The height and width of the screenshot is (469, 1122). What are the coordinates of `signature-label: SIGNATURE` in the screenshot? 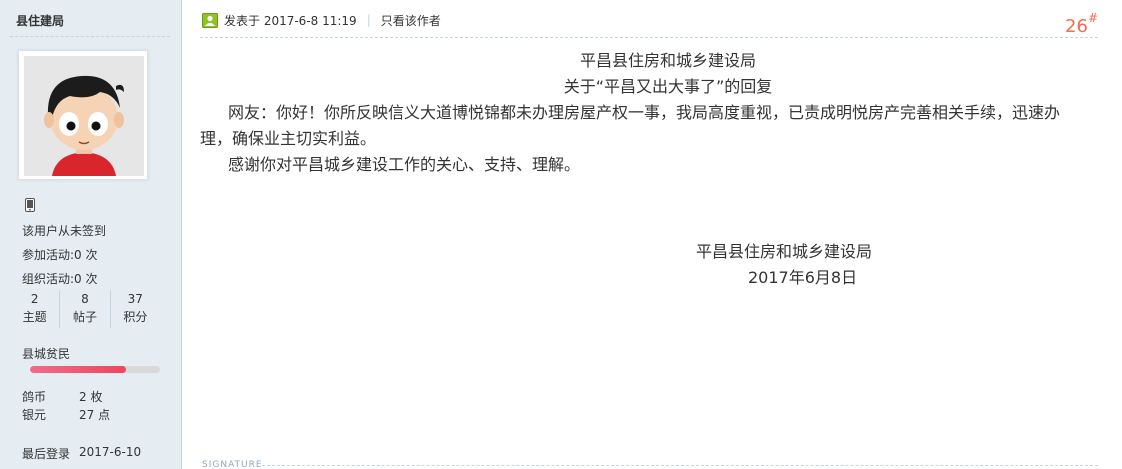 It's located at (232, 464).